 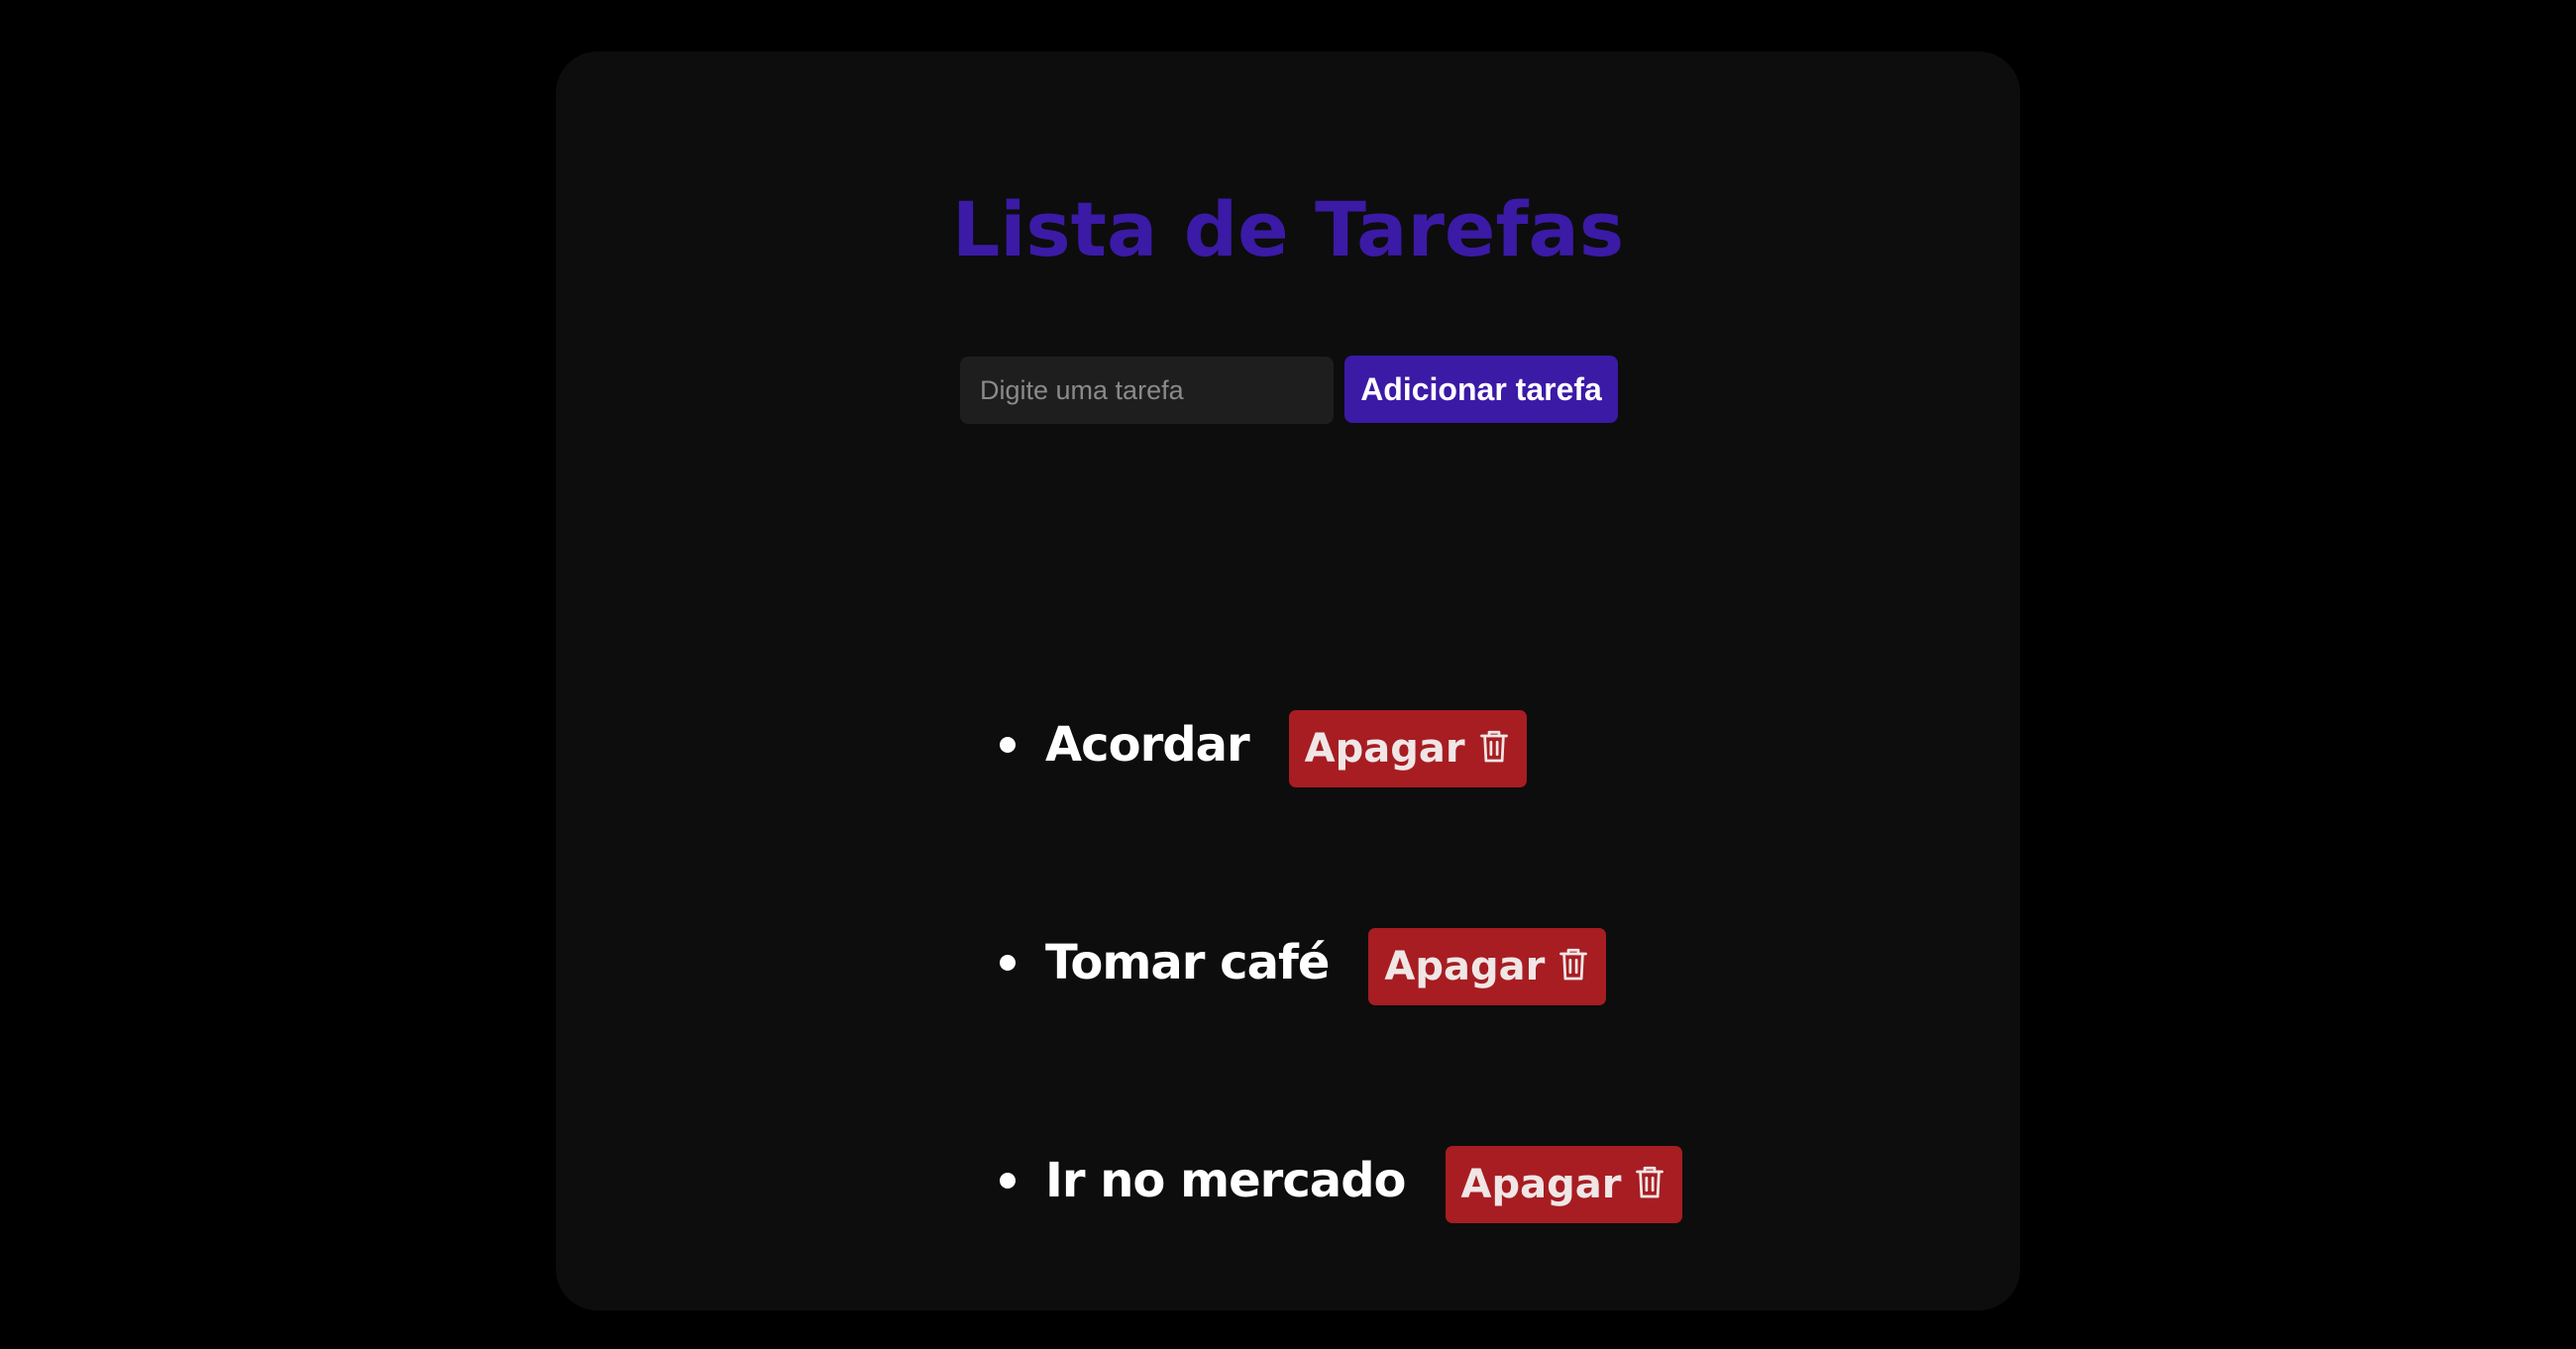 What do you see at coordinates (1147, 745) in the screenshot?
I see `task-label: Acordar` at bounding box center [1147, 745].